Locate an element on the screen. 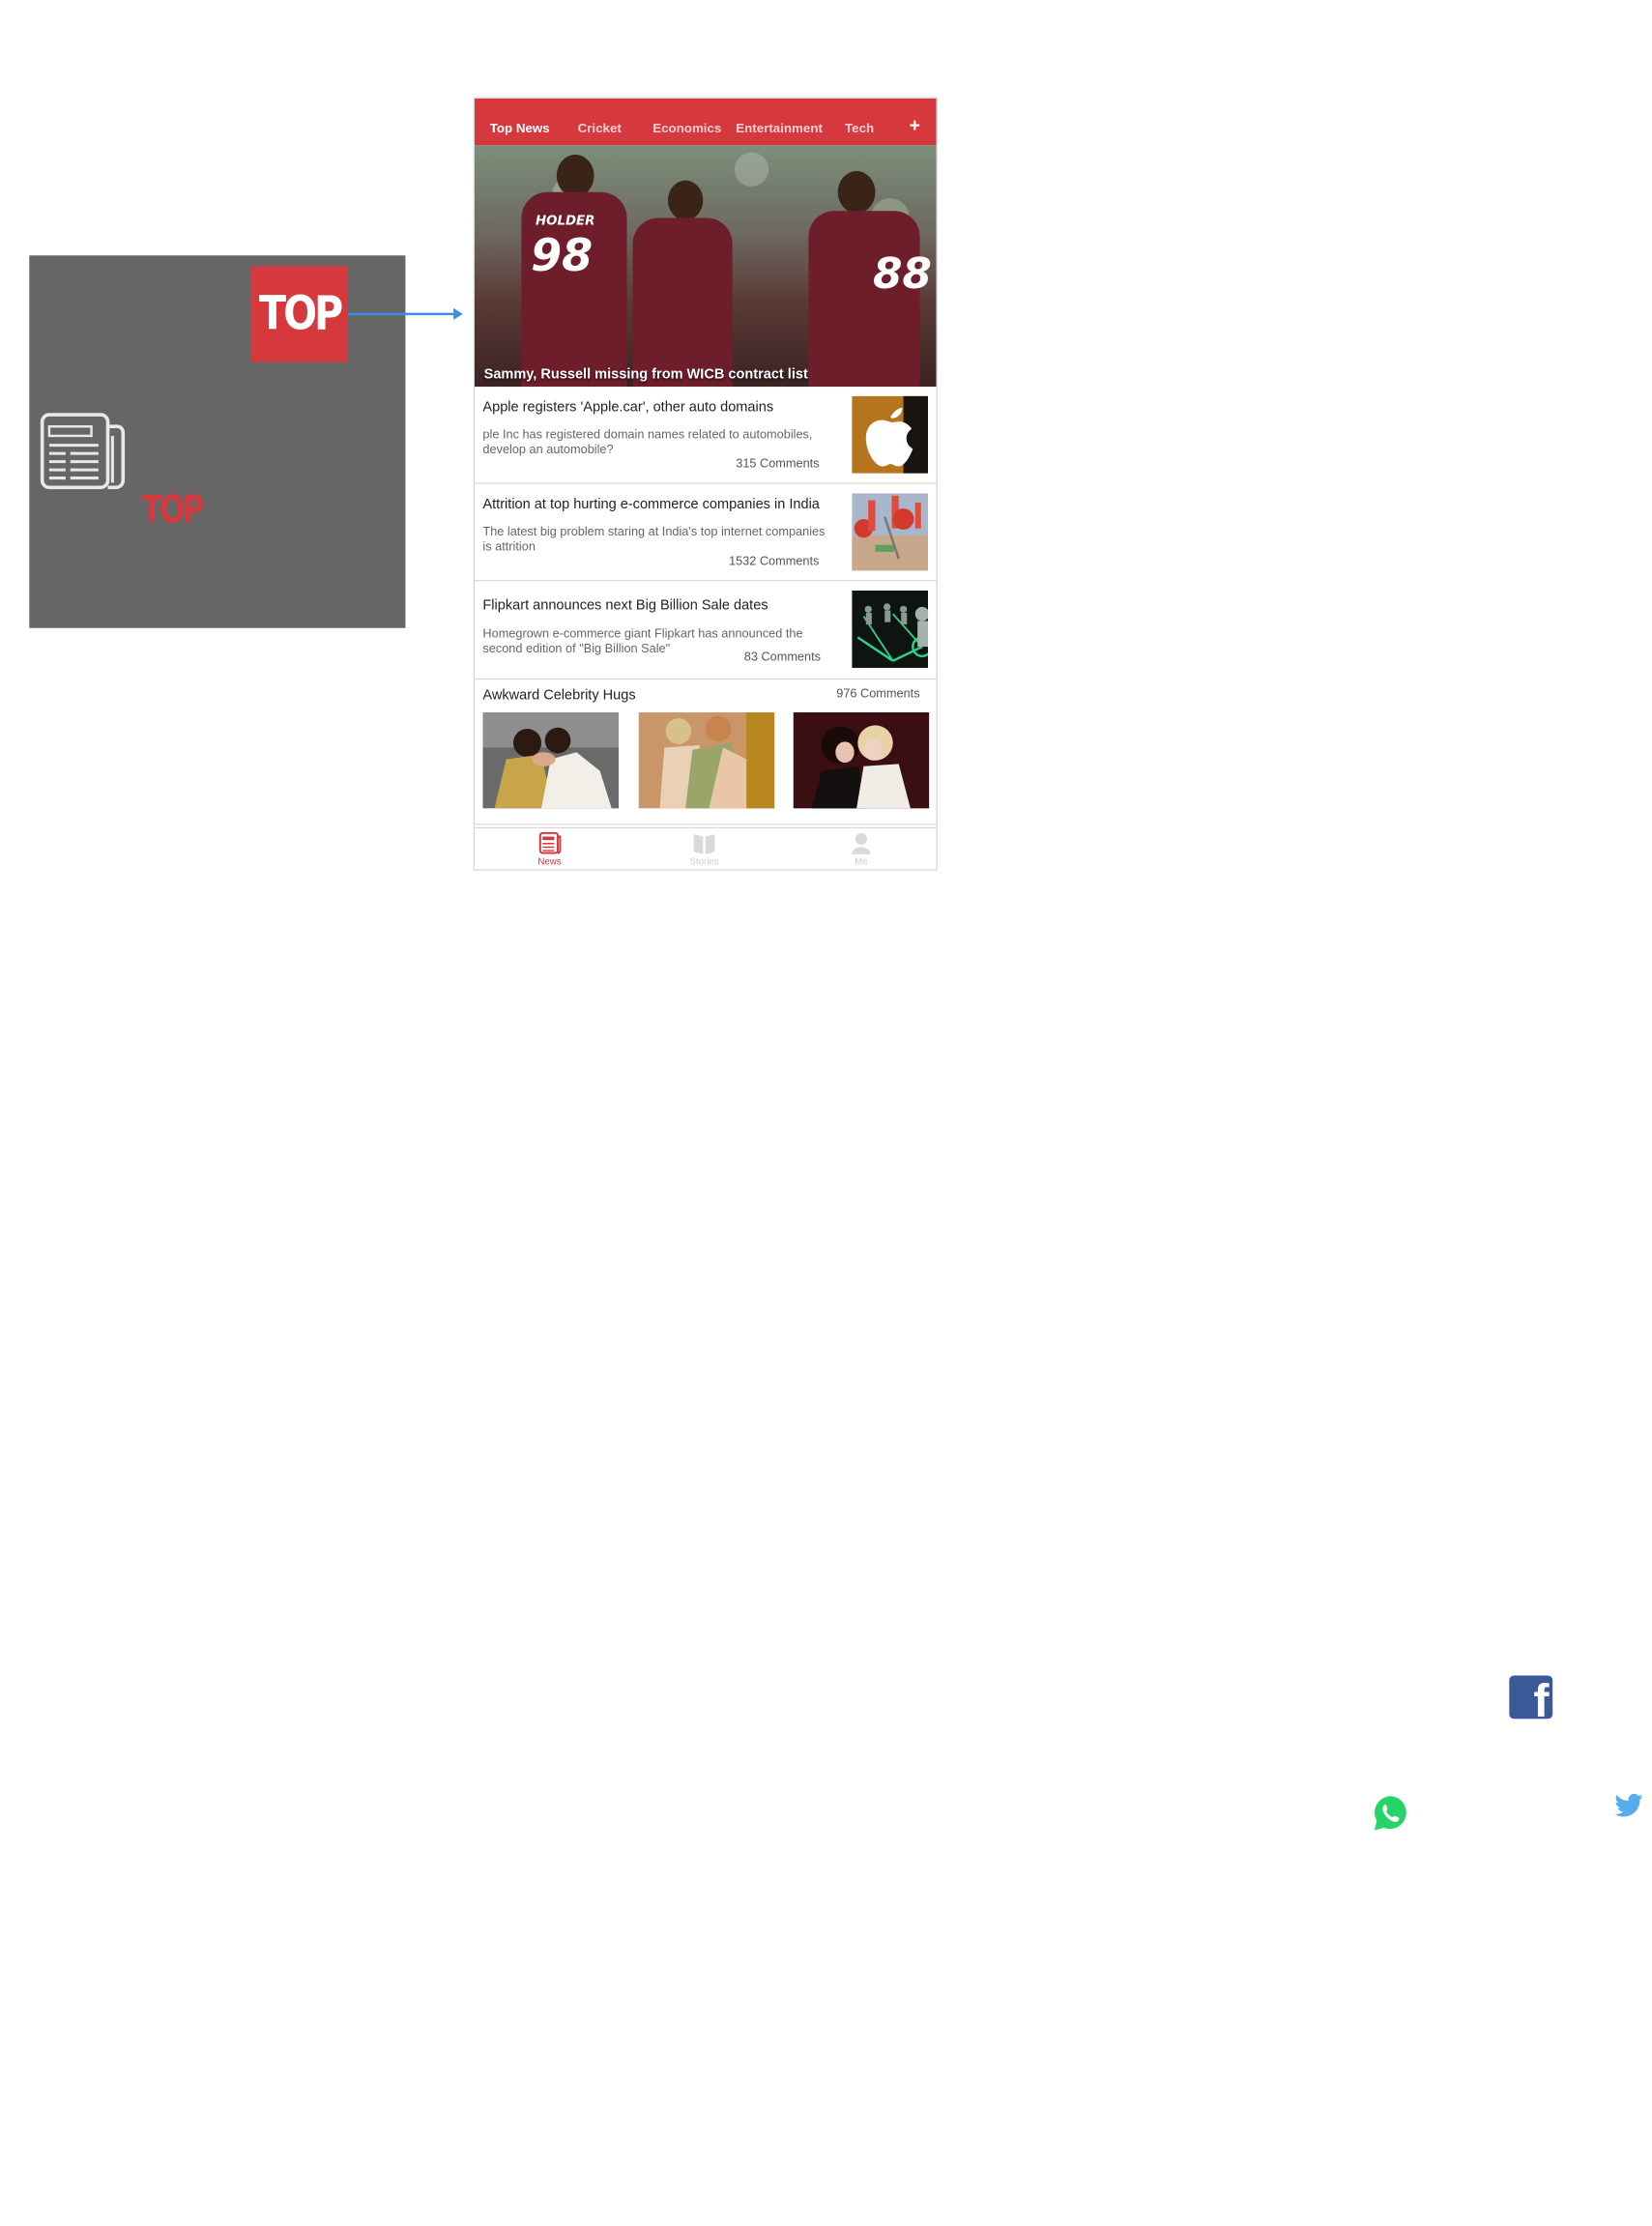 The height and width of the screenshot is (2226, 1652). article-comments: 83 Comments is located at coordinates (782, 657).